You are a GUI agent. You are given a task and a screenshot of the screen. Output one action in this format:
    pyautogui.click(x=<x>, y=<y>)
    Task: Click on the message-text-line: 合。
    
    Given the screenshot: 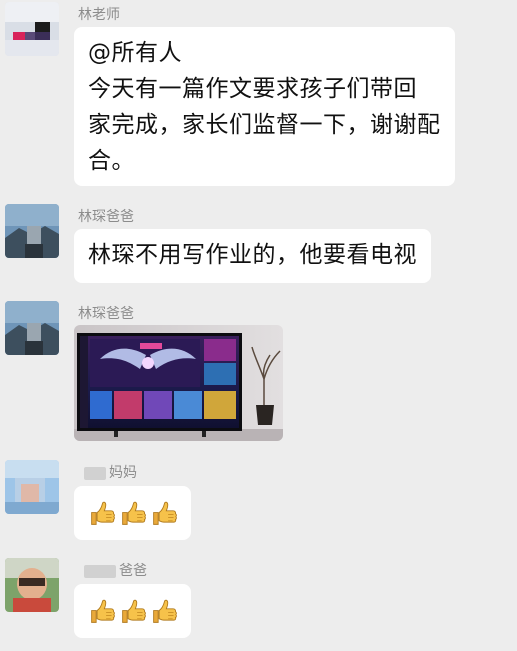 What is the action you would take?
    pyautogui.click(x=111, y=161)
    